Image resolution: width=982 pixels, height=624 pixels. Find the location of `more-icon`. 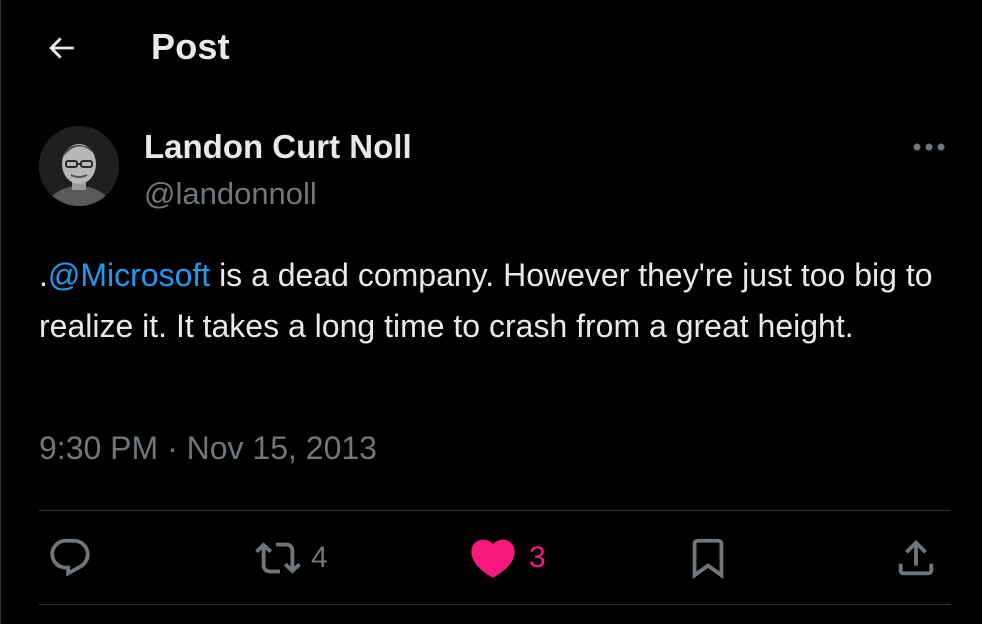

more-icon is located at coordinates (929, 147).